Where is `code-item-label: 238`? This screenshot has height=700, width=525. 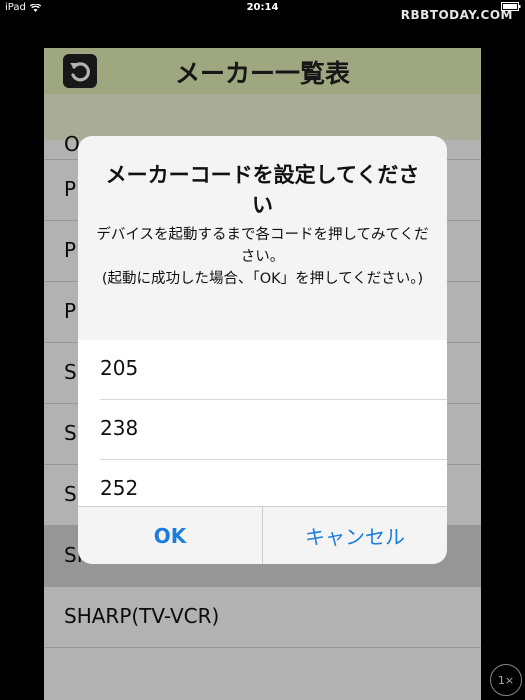
code-item-label: 238 is located at coordinates (119, 428).